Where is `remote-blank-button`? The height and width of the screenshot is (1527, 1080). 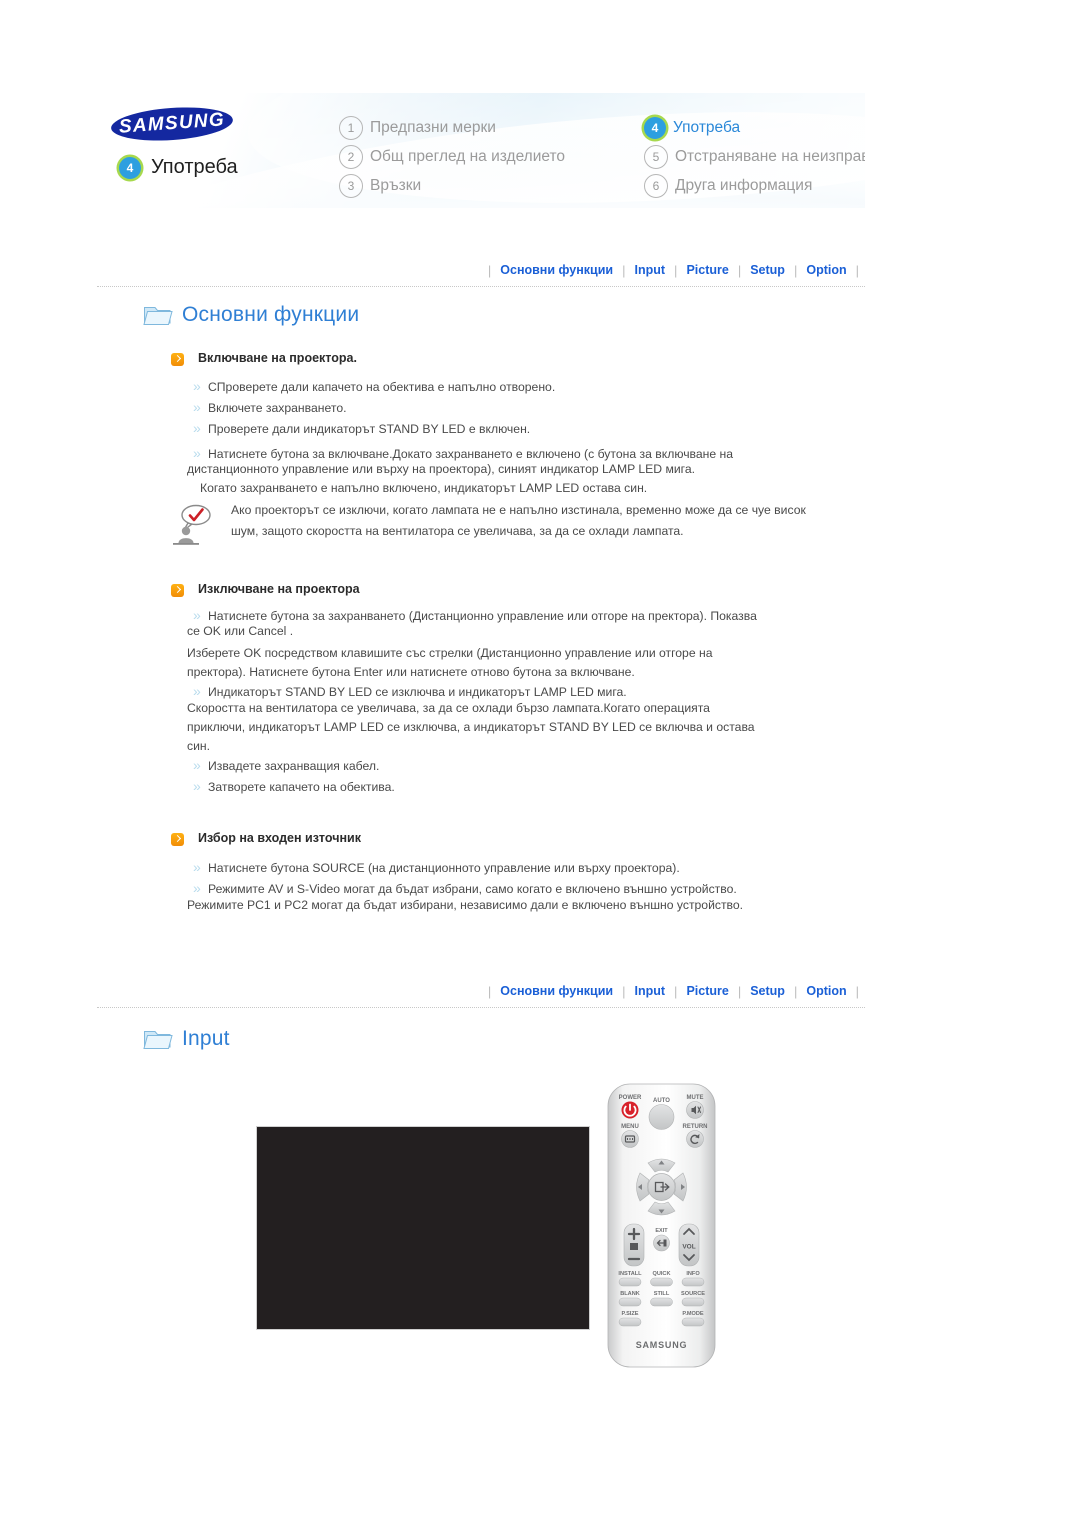
remote-blank-button is located at coordinates (630, 1302).